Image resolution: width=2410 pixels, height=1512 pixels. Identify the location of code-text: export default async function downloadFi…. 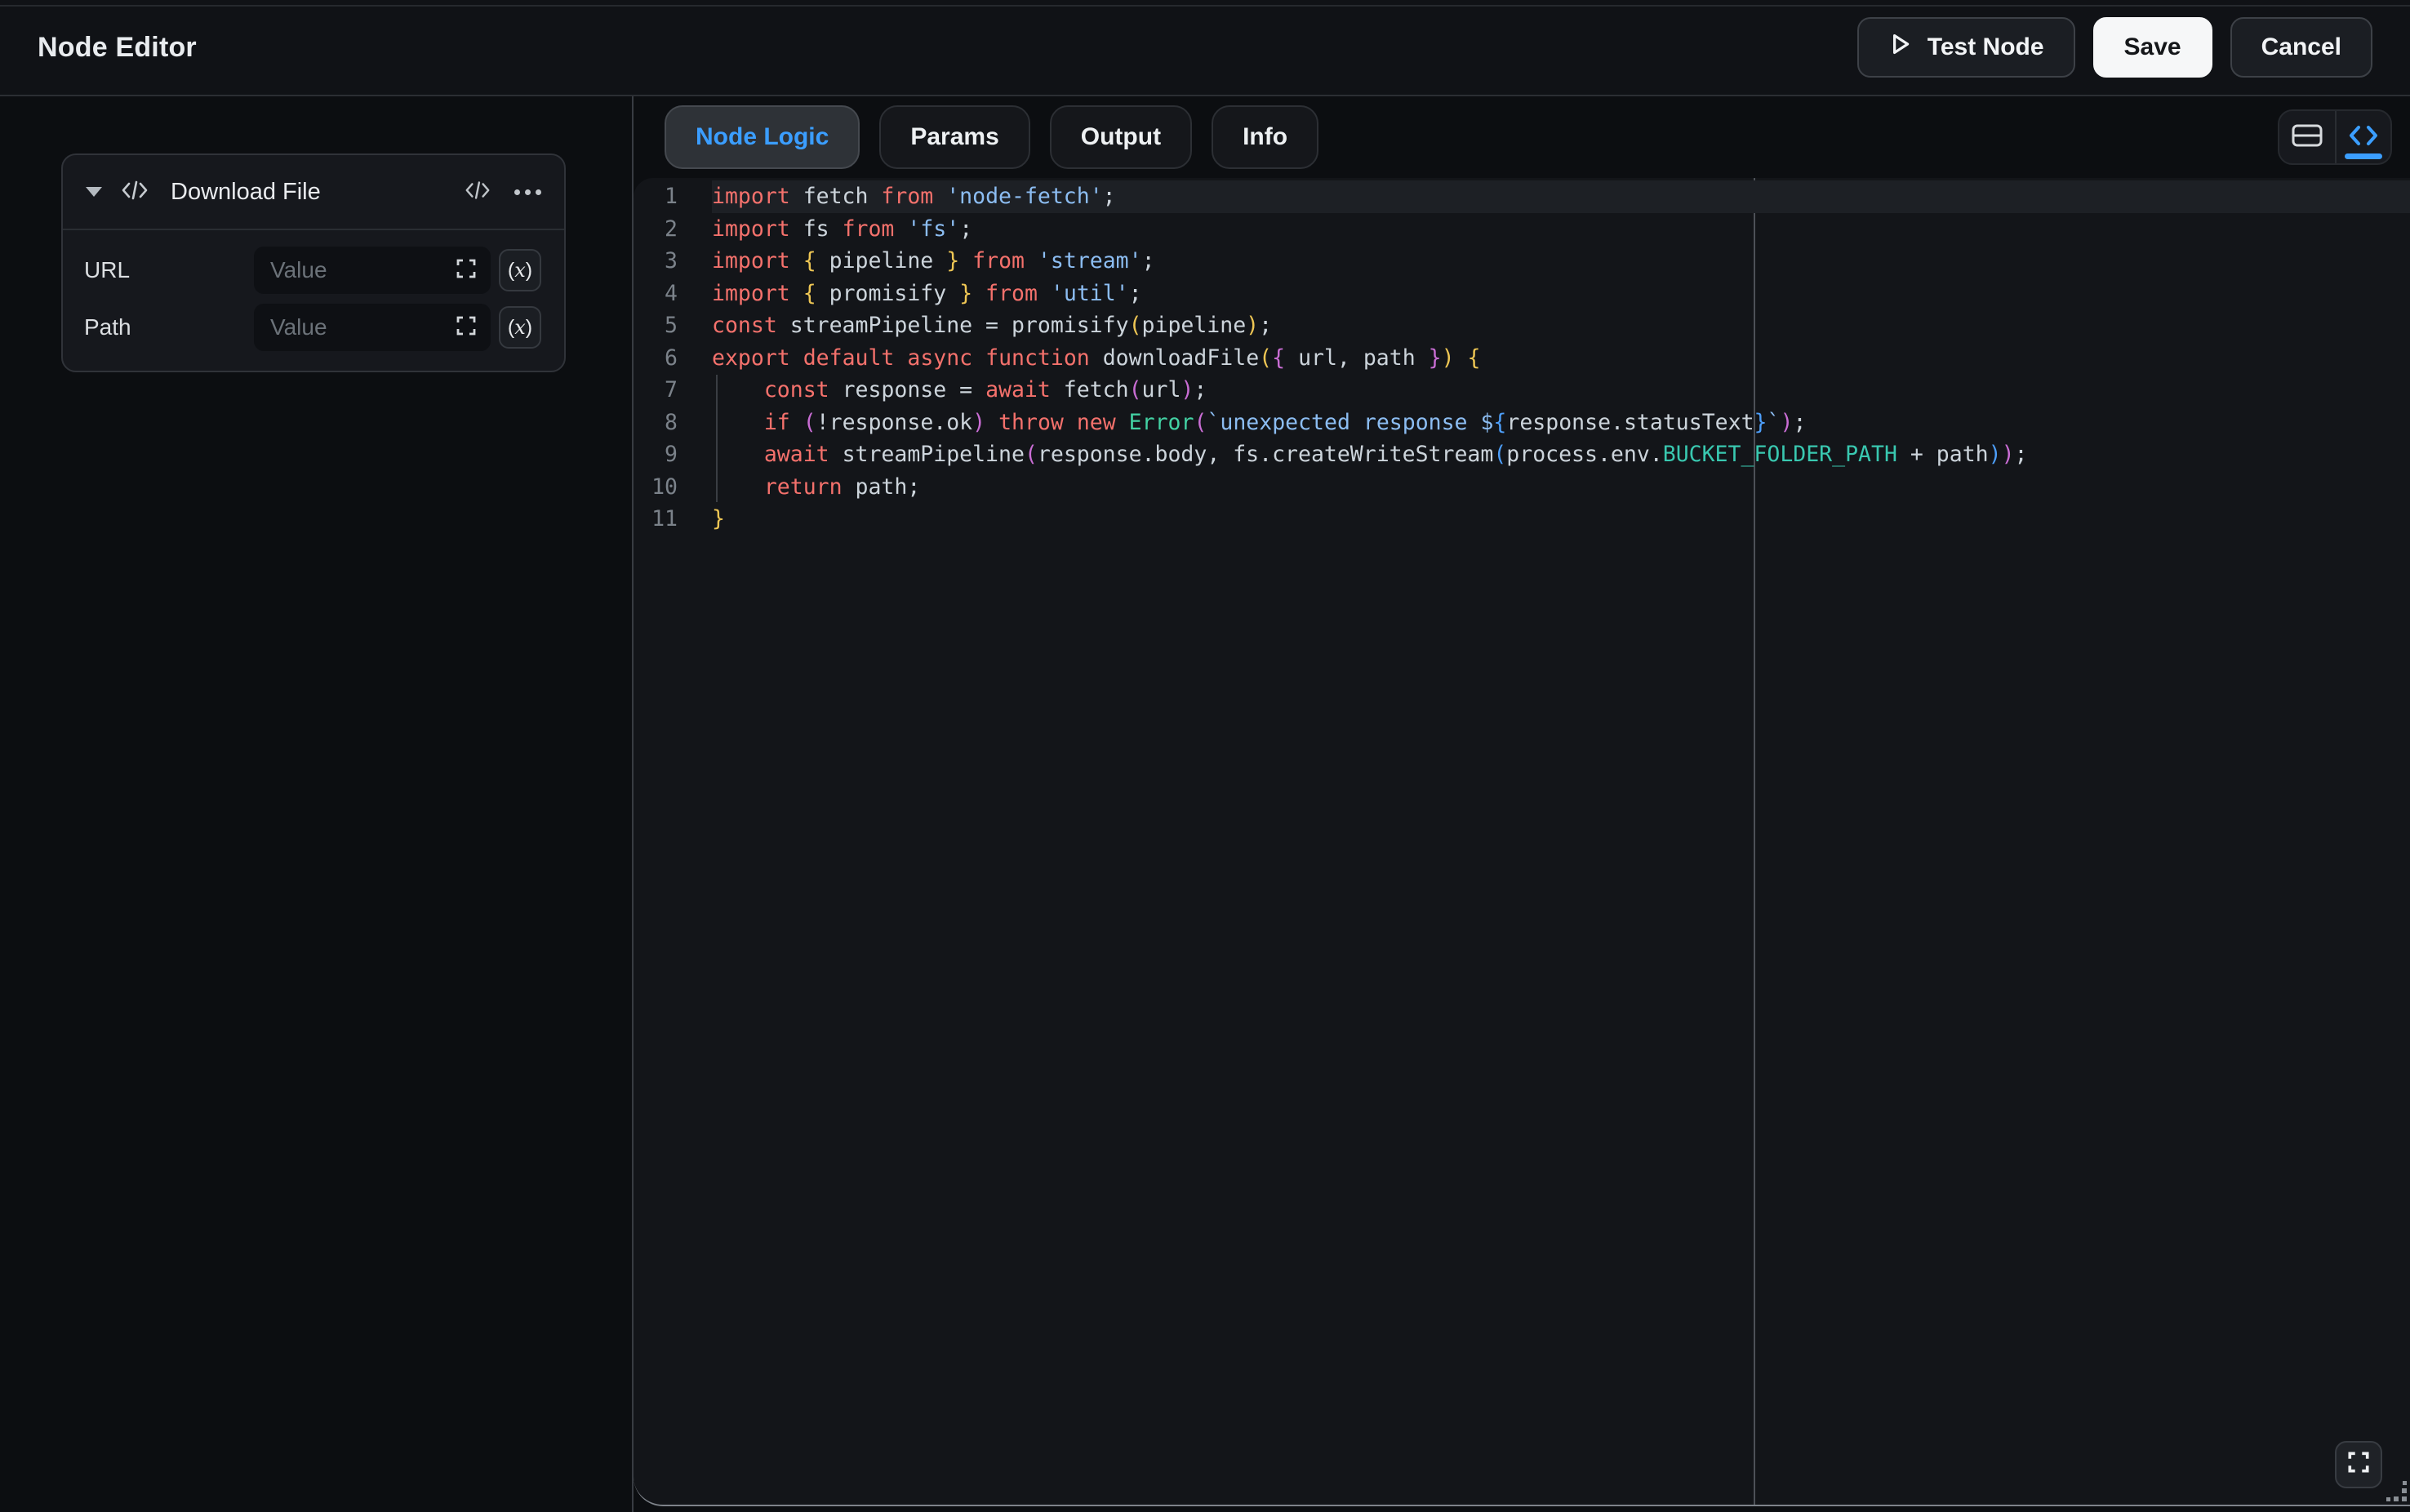
(1097, 358).